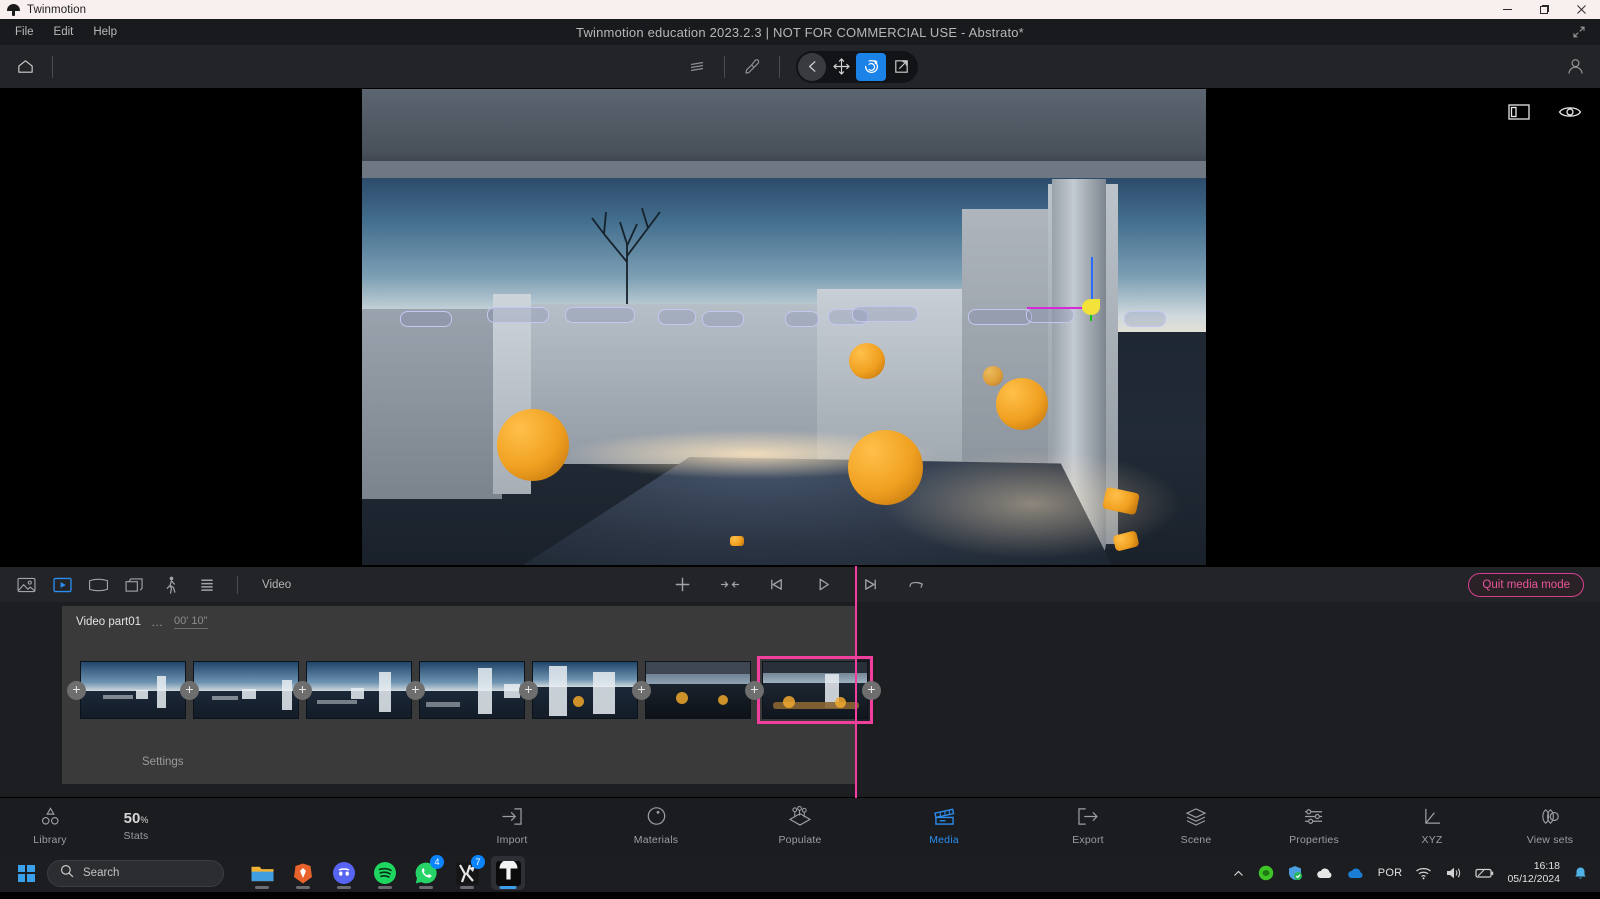 This screenshot has width=1600, height=899. Describe the element at coordinates (1580, 873) in the screenshot. I see `notification-bell-icon` at that location.